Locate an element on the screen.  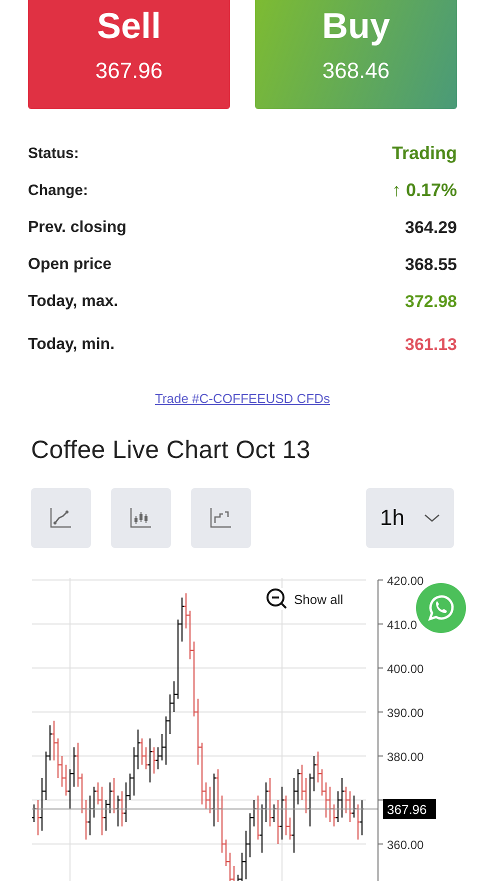
line-chart-button is located at coordinates (61, 518).